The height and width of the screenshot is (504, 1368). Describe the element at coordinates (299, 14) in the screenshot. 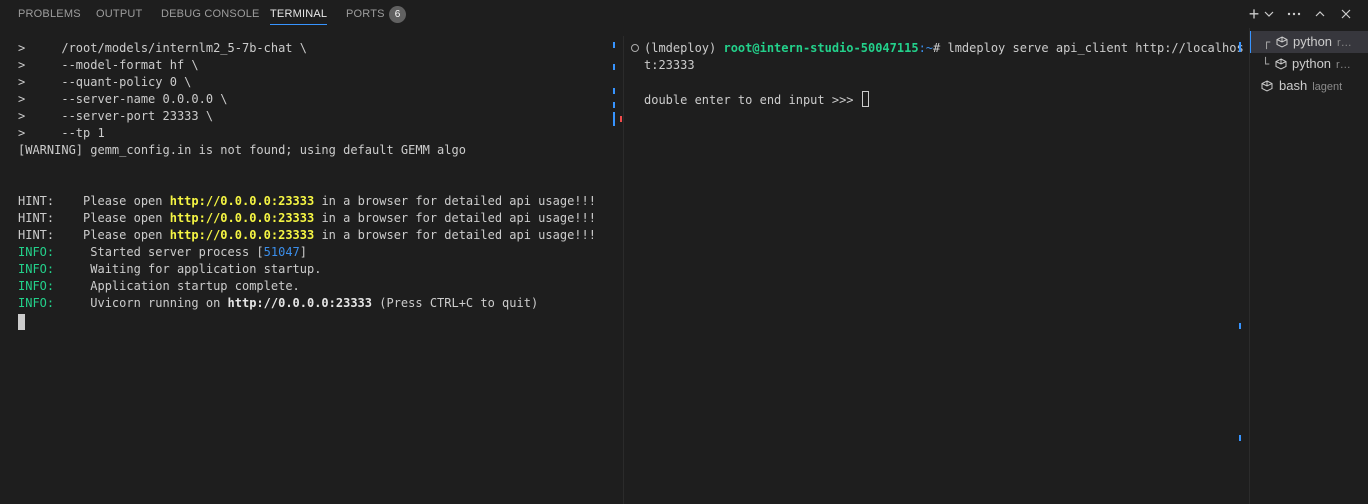

I see `tab-terminal: TERMINAL` at that location.